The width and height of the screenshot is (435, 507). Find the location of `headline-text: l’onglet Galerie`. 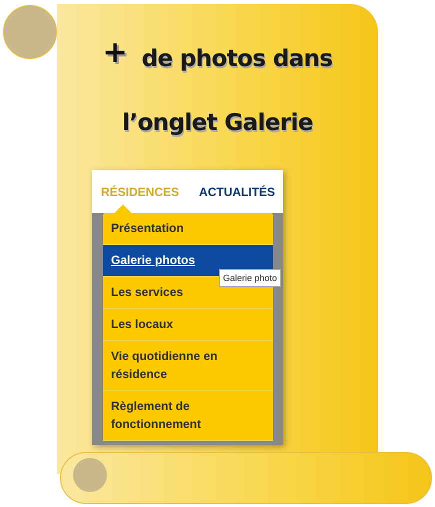

headline-text: l’onglet Galerie is located at coordinates (217, 123).